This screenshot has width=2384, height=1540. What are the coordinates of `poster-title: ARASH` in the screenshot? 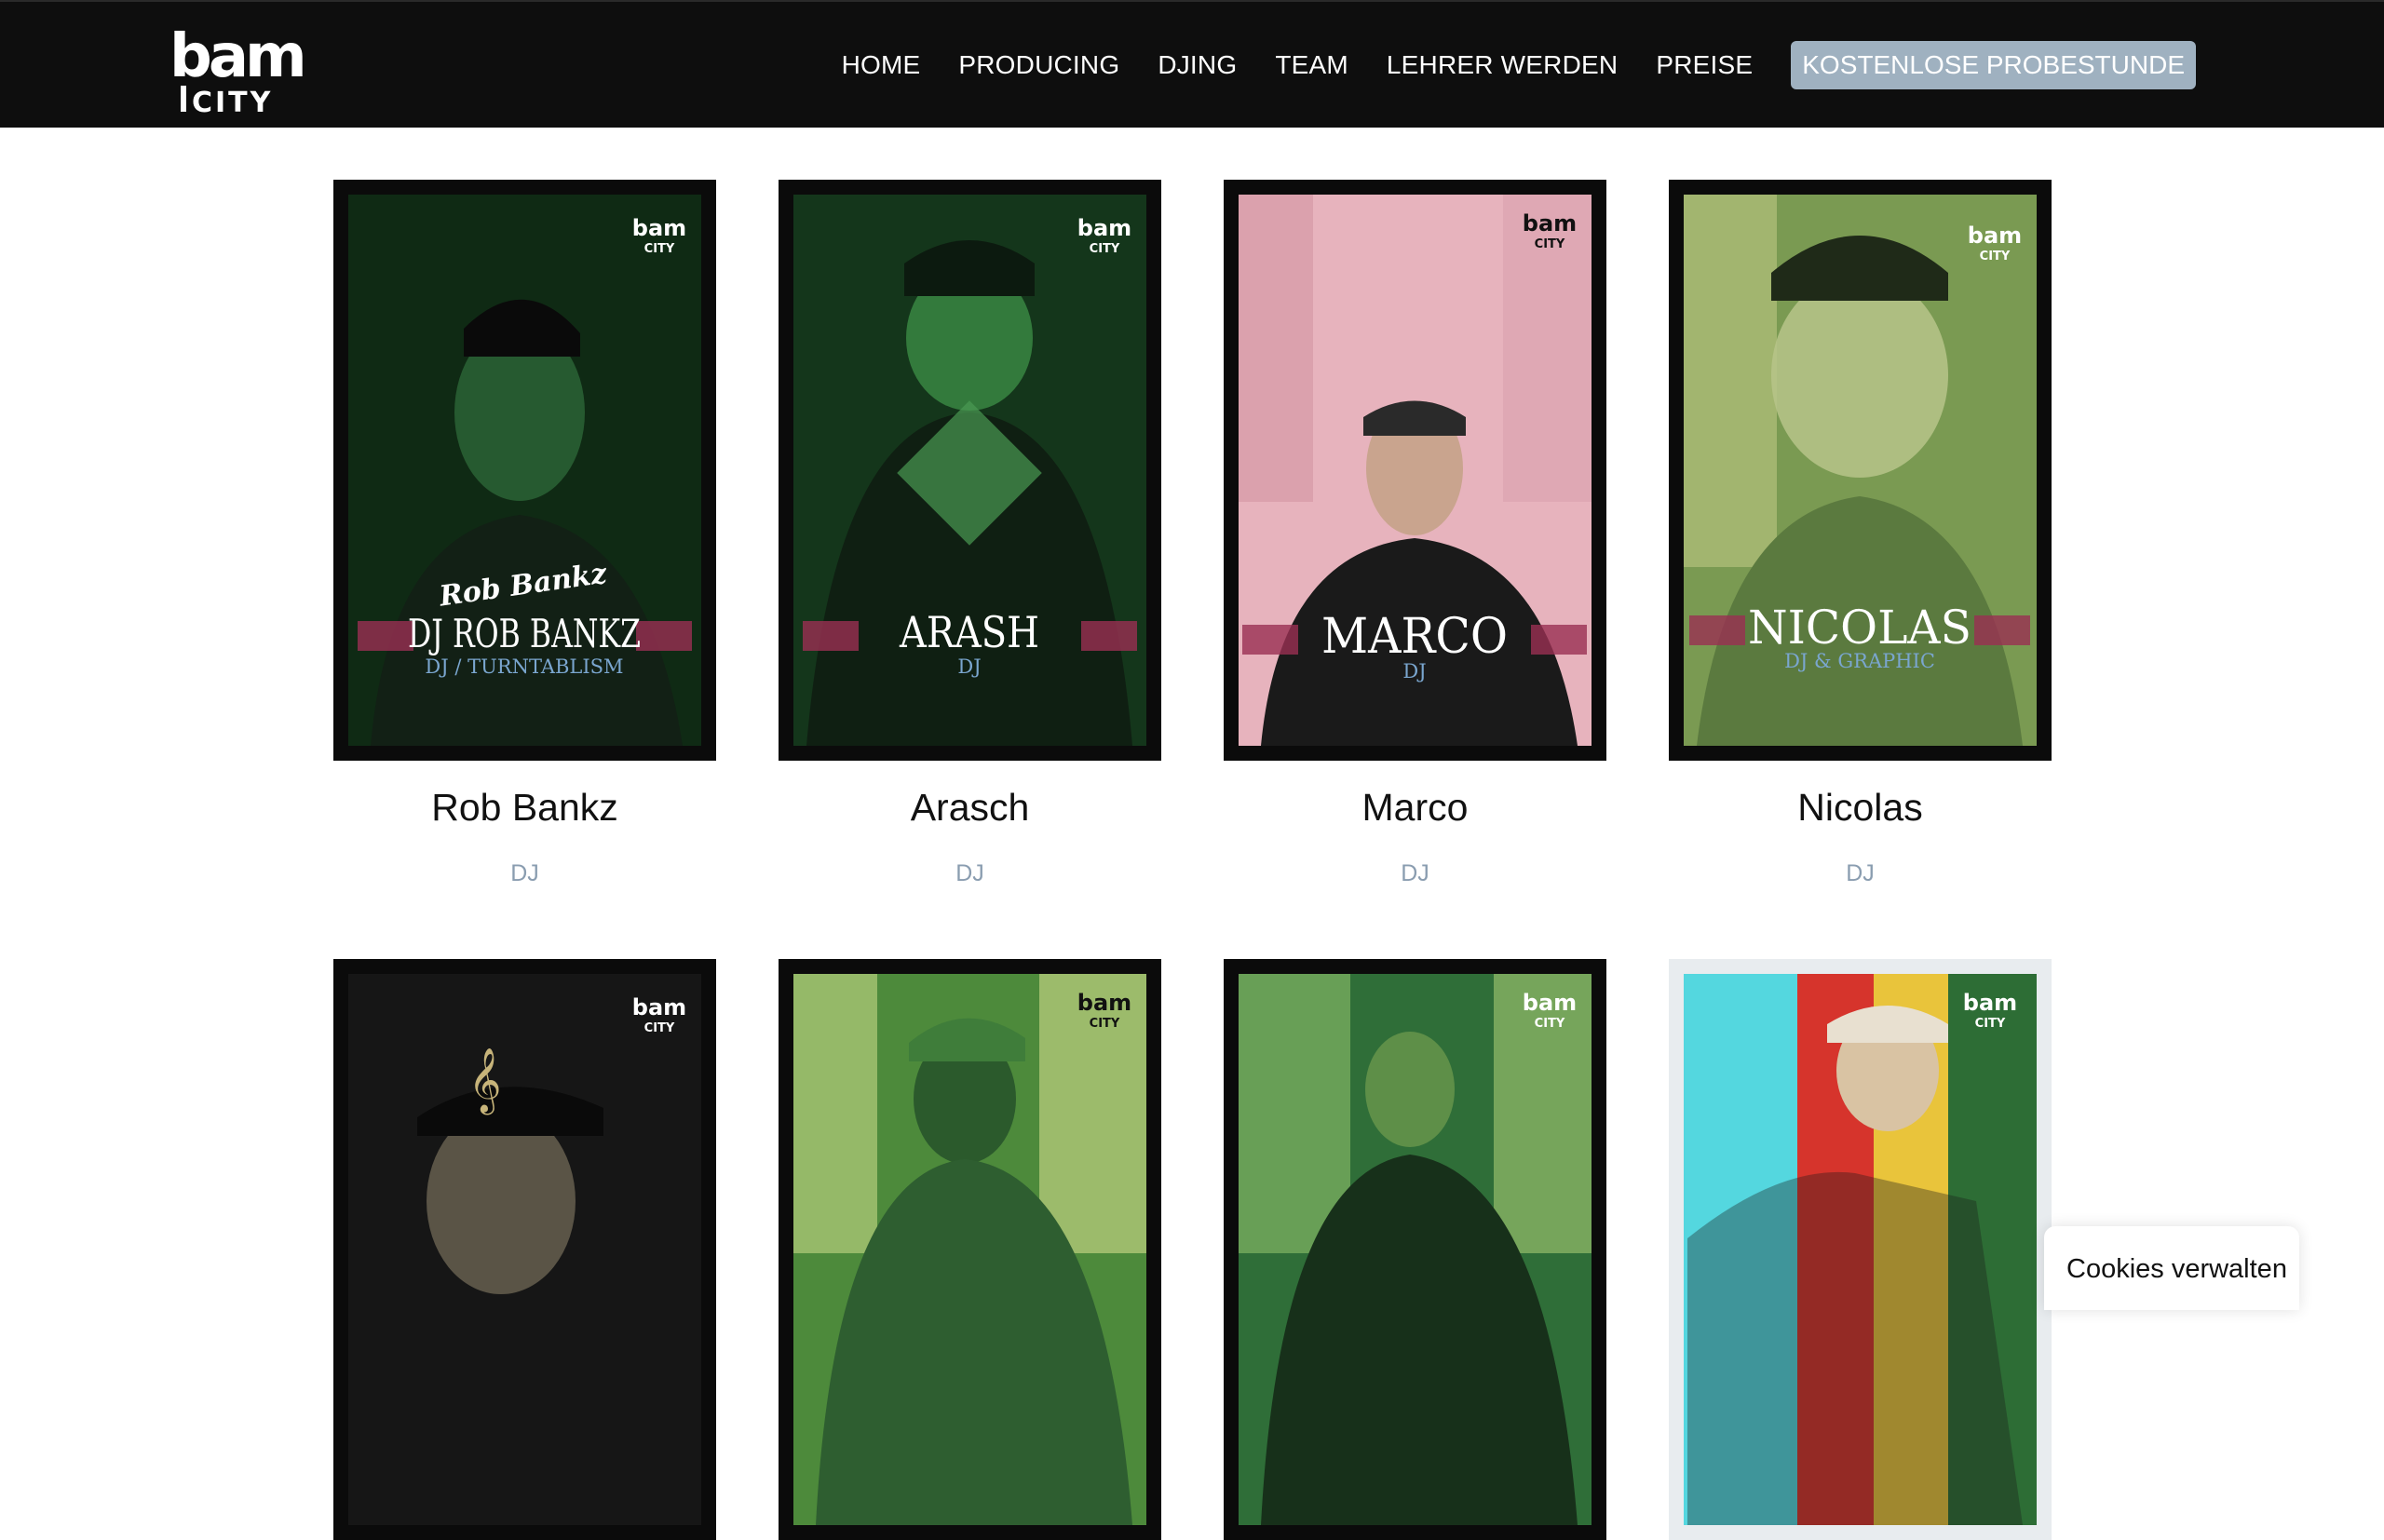 It's located at (969, 632).